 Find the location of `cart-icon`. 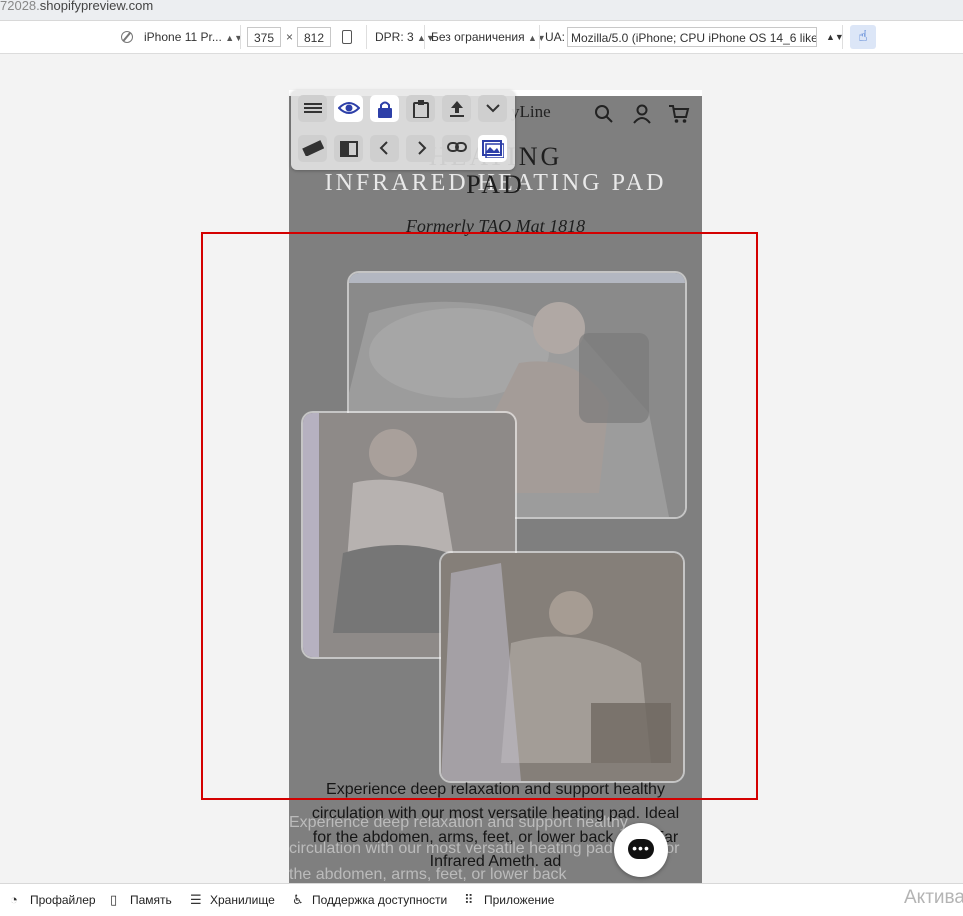

cart-icon is located at coordinates (679, 117).